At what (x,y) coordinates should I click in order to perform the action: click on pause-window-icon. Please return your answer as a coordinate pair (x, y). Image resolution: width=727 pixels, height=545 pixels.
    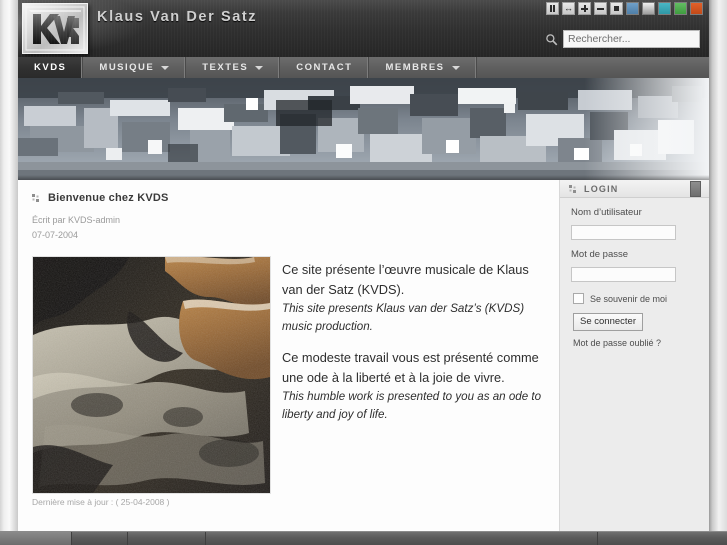
    Looking at the image, I should click on (552, 8).